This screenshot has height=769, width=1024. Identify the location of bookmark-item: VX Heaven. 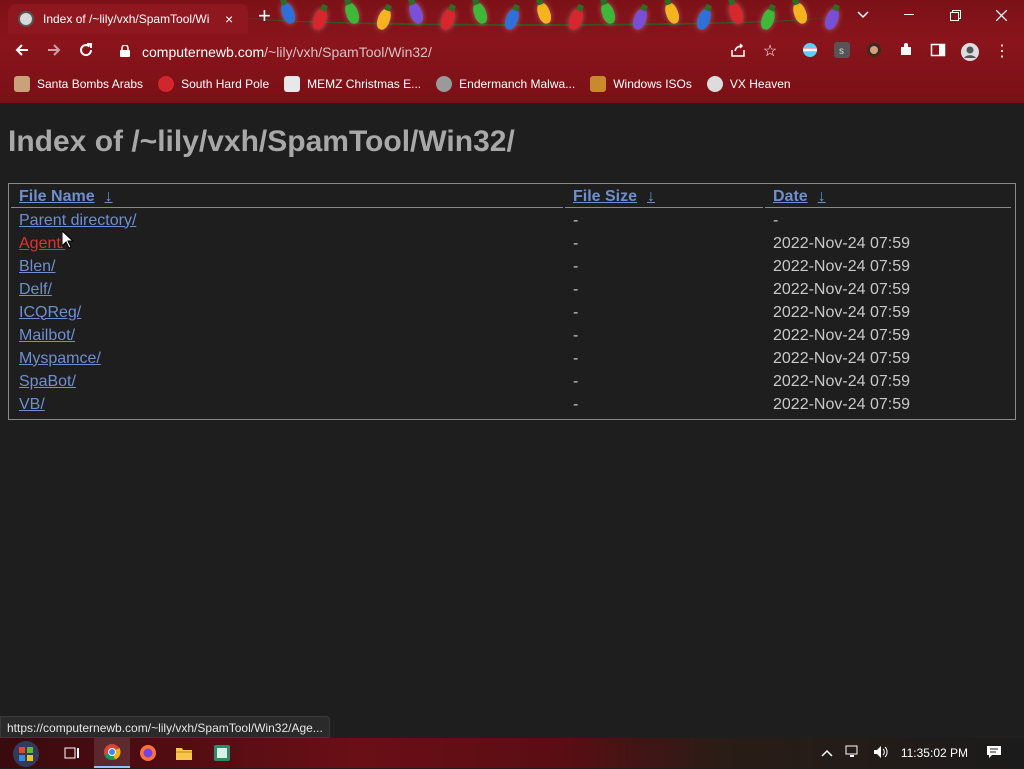
(748, 84).